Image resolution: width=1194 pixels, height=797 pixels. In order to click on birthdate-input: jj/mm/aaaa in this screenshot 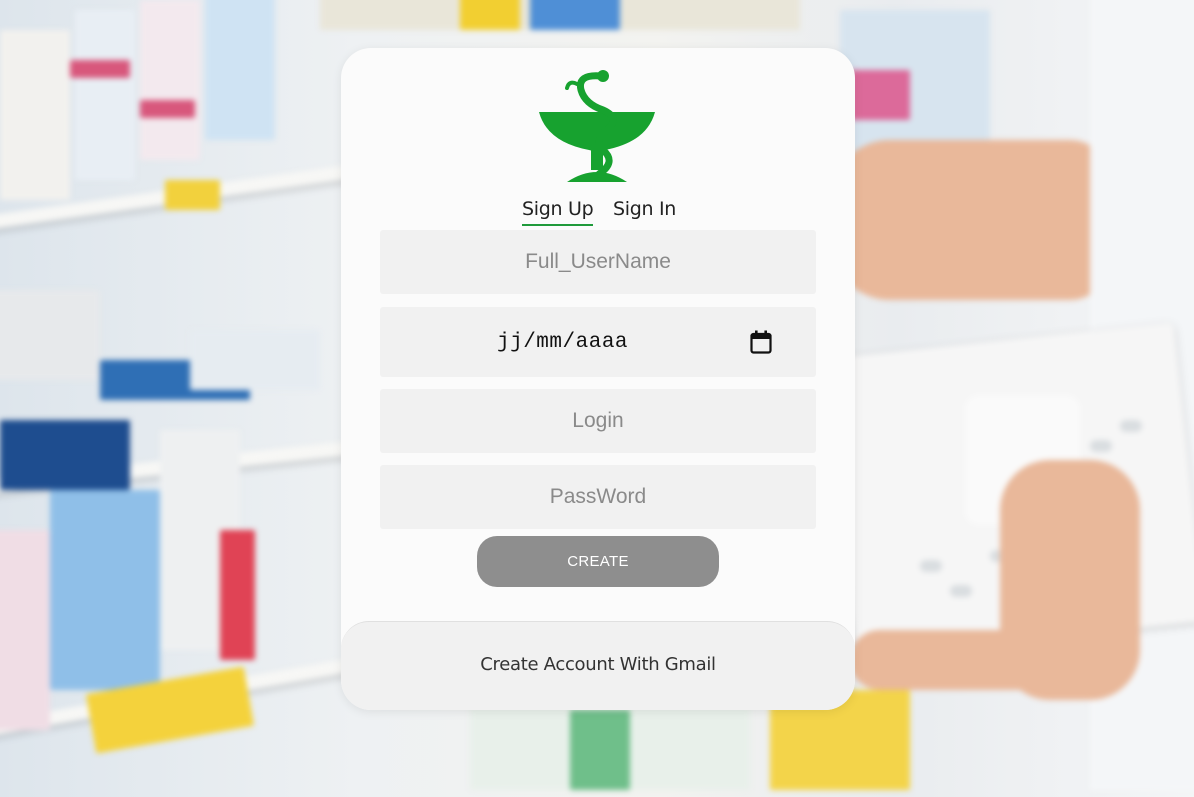, I will do `click(598, 342)`.